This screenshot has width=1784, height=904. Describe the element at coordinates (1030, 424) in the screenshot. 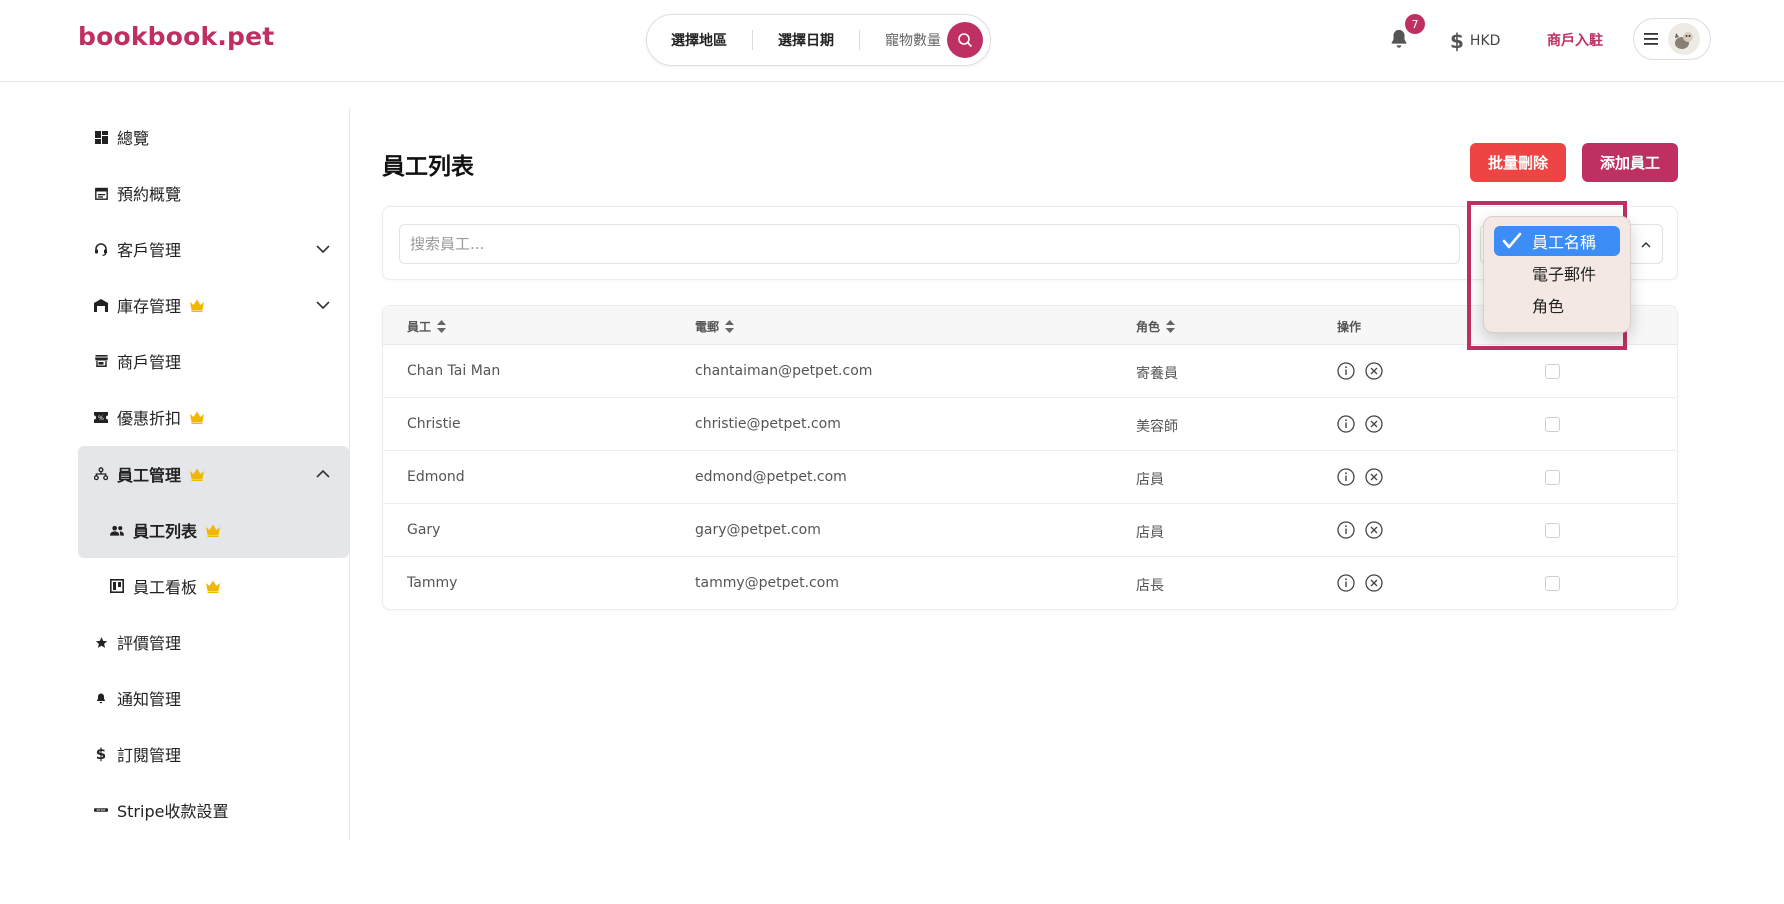

I see `table-row: Christie christie@petpet.com 美容師` at that location.